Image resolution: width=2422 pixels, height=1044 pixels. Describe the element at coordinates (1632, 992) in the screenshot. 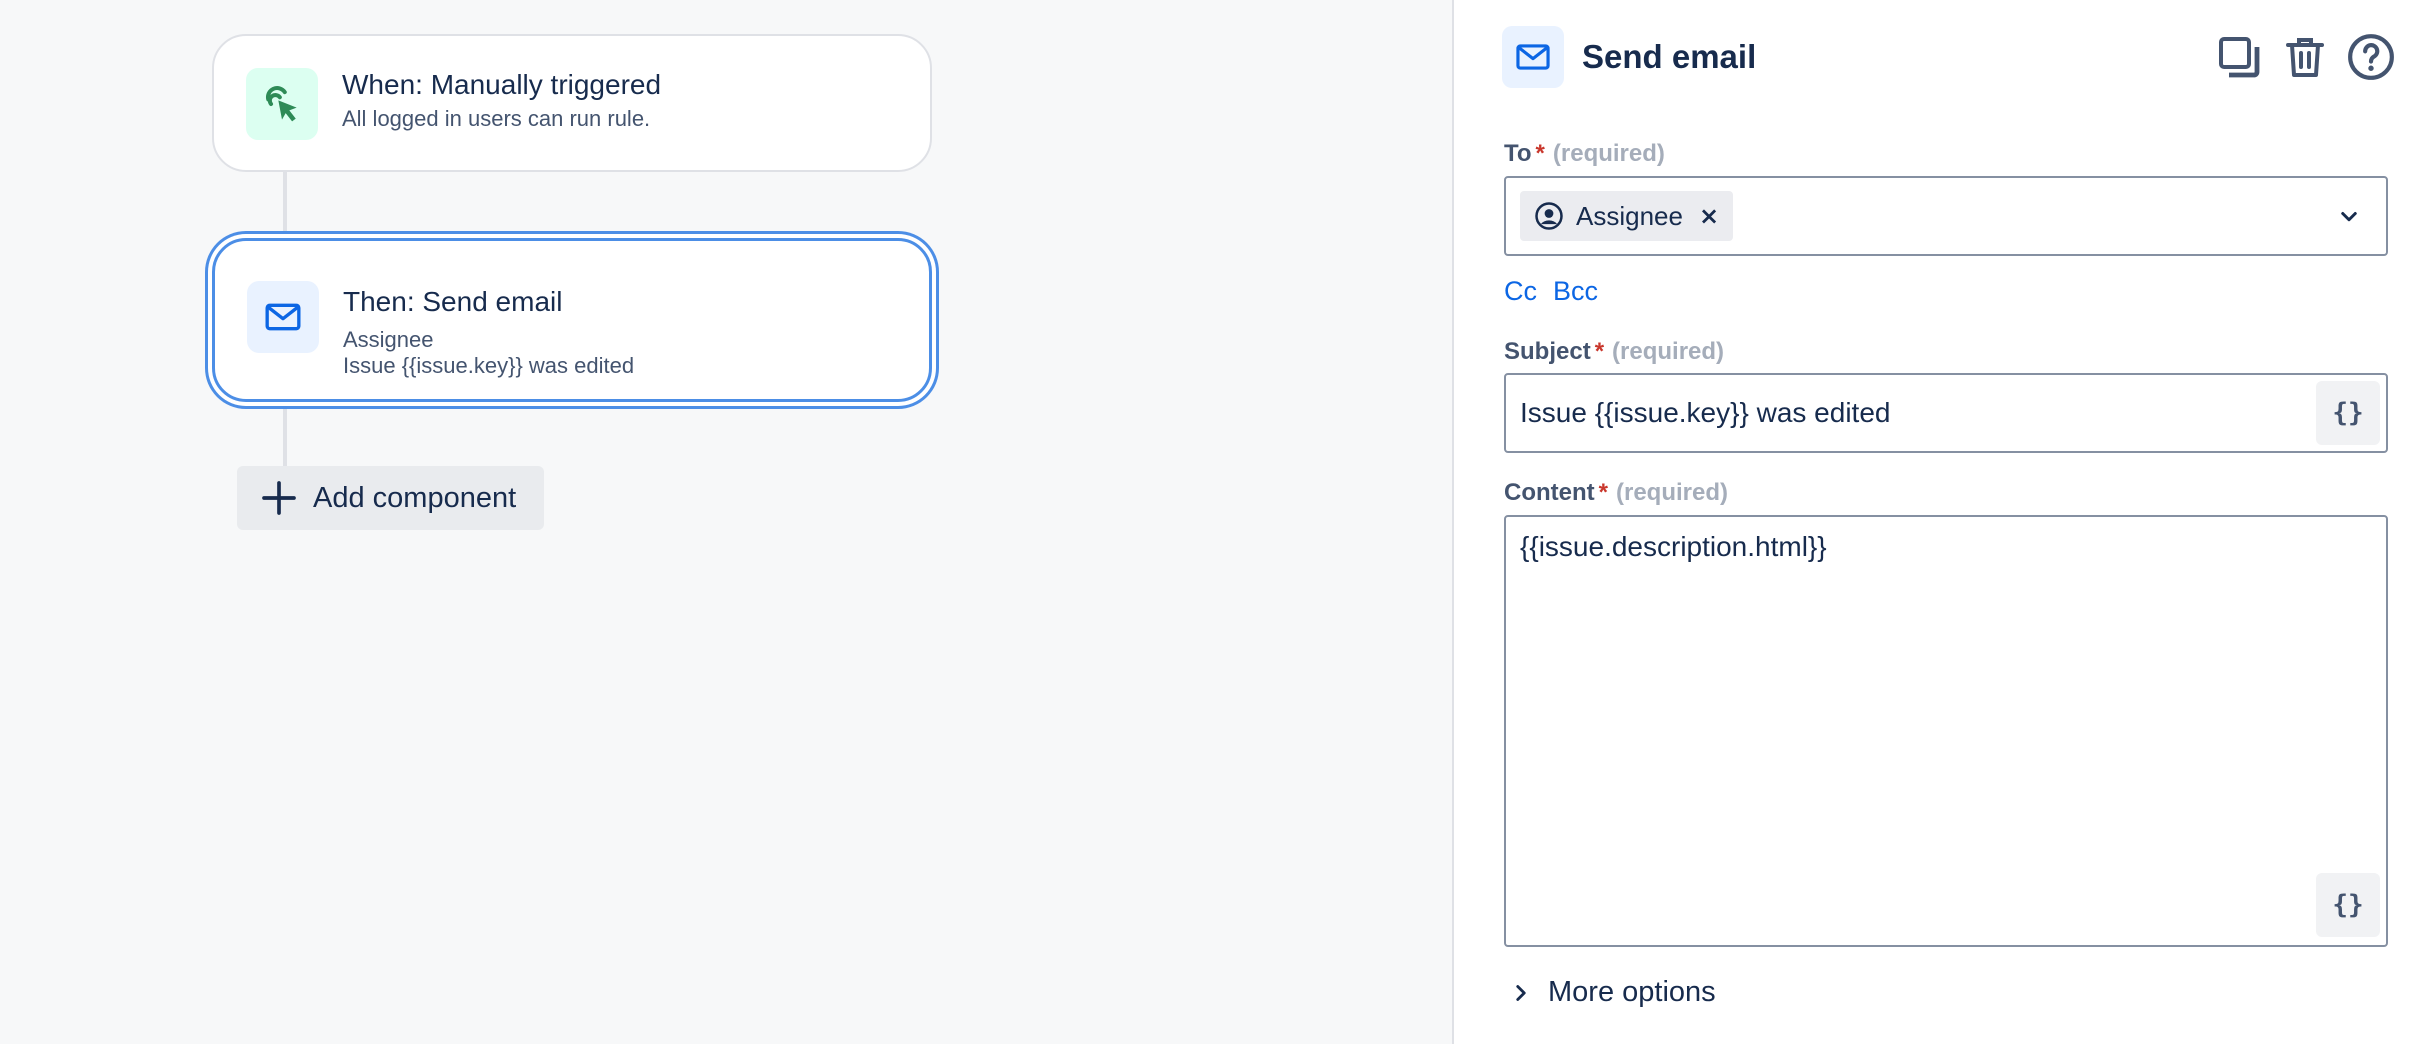

I see `more-options-label: More options` at that location.